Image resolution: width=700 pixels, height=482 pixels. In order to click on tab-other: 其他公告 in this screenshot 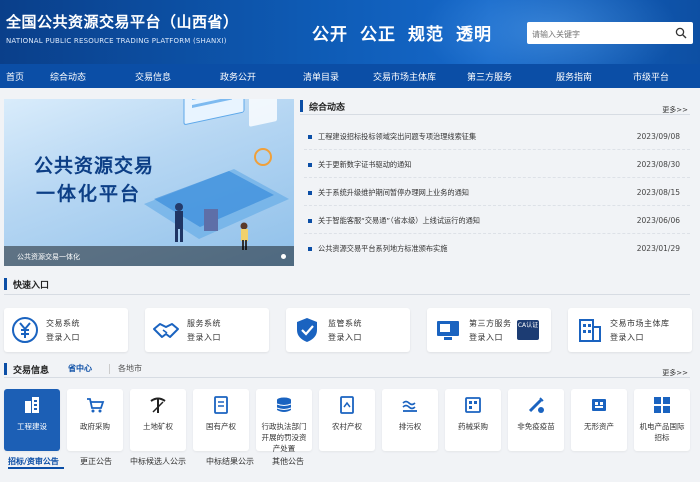, I will do `click(288, 461)`.